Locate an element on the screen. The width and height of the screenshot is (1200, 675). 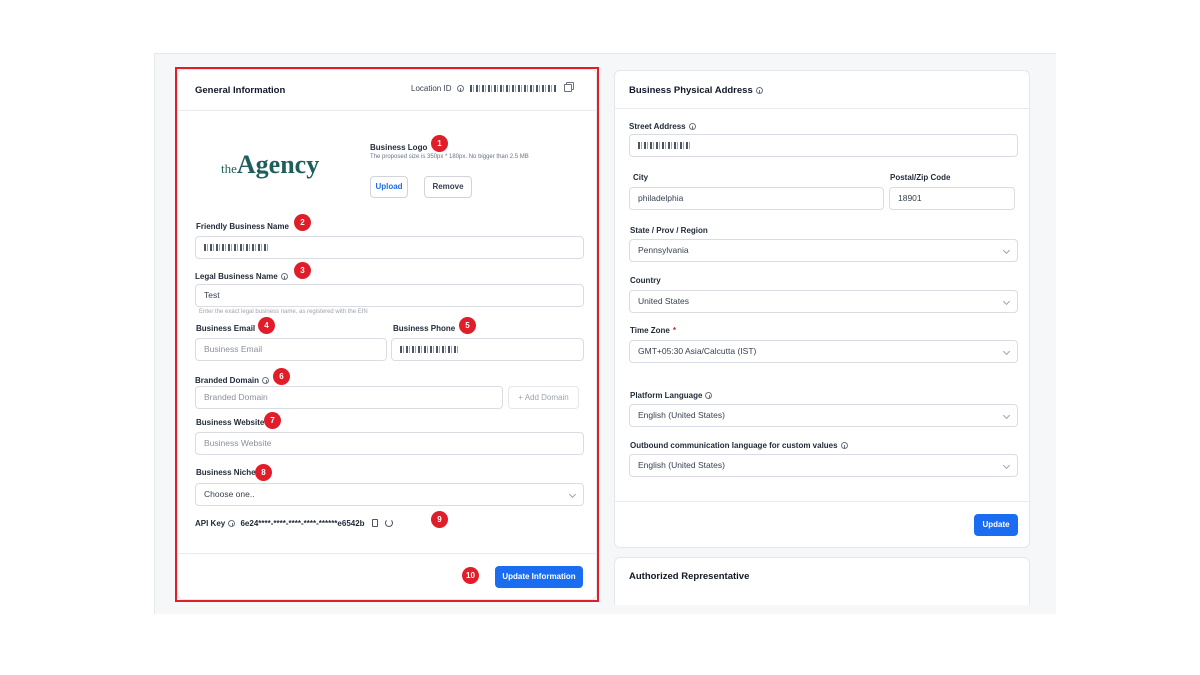
state-value: Pennsylvania is located at coordinates (663, 250).